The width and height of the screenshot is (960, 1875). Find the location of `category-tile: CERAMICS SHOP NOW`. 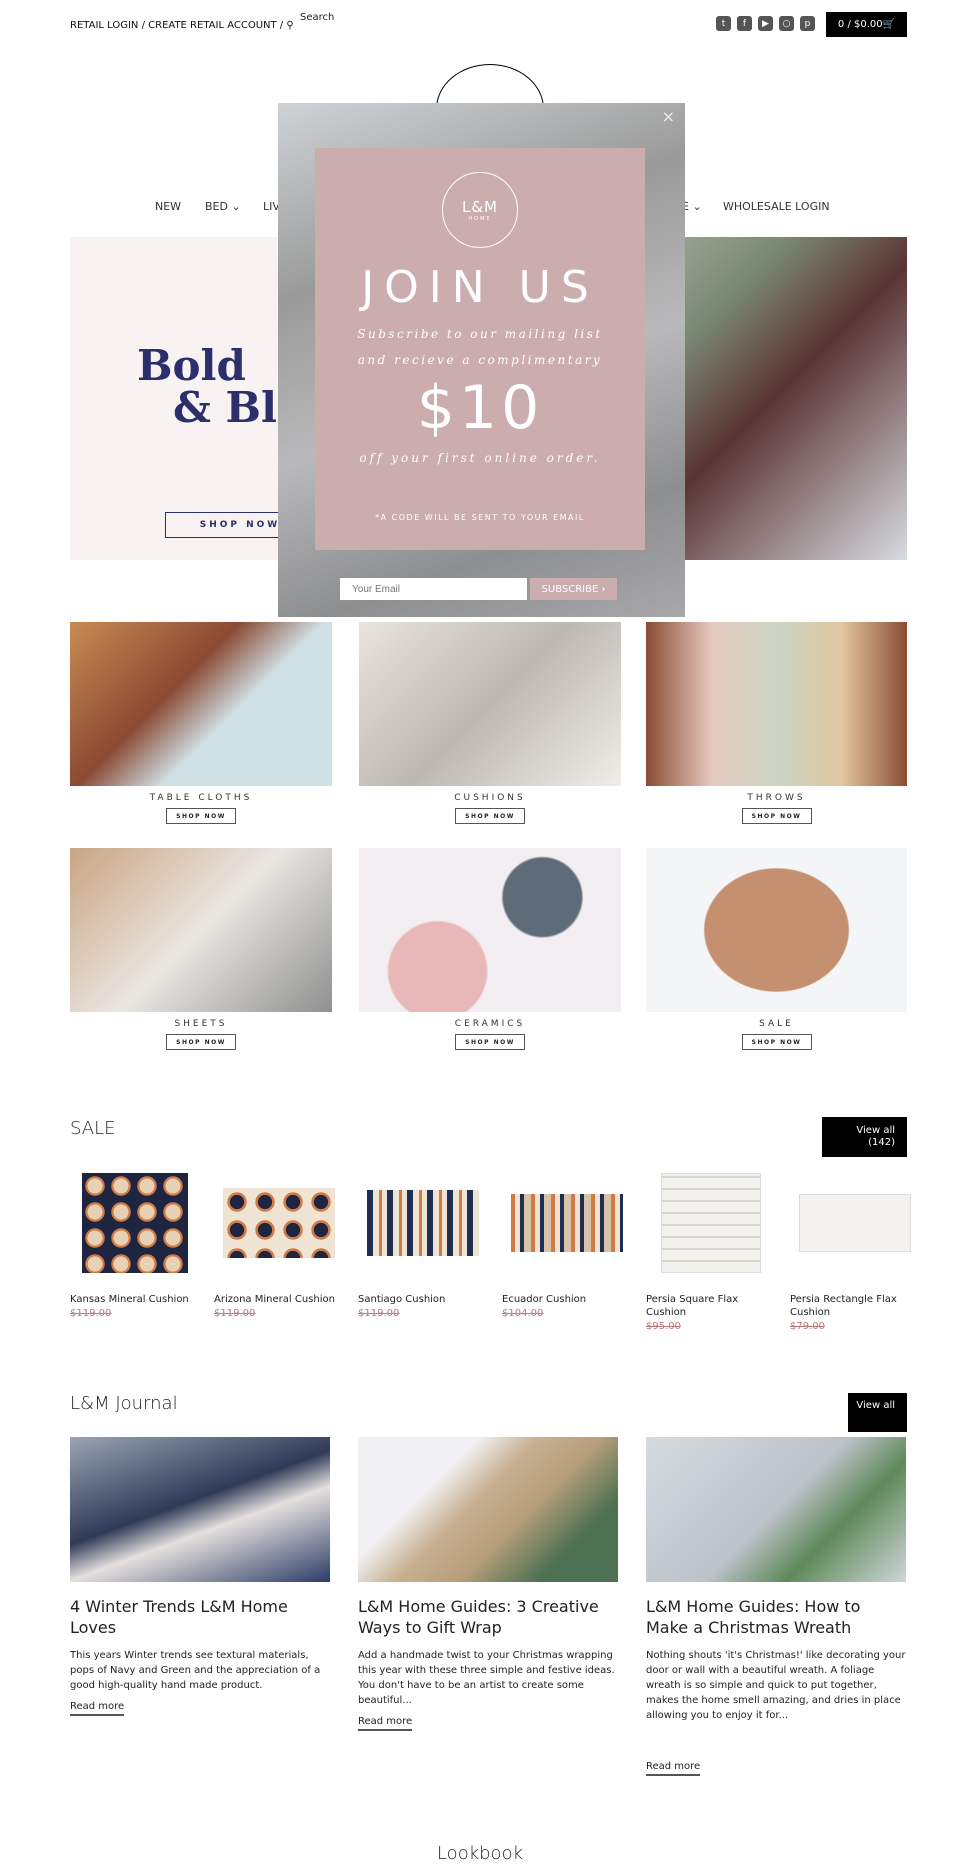

category-tile: CERAMICS SHOP NOW is located at coordinates (490, 949).